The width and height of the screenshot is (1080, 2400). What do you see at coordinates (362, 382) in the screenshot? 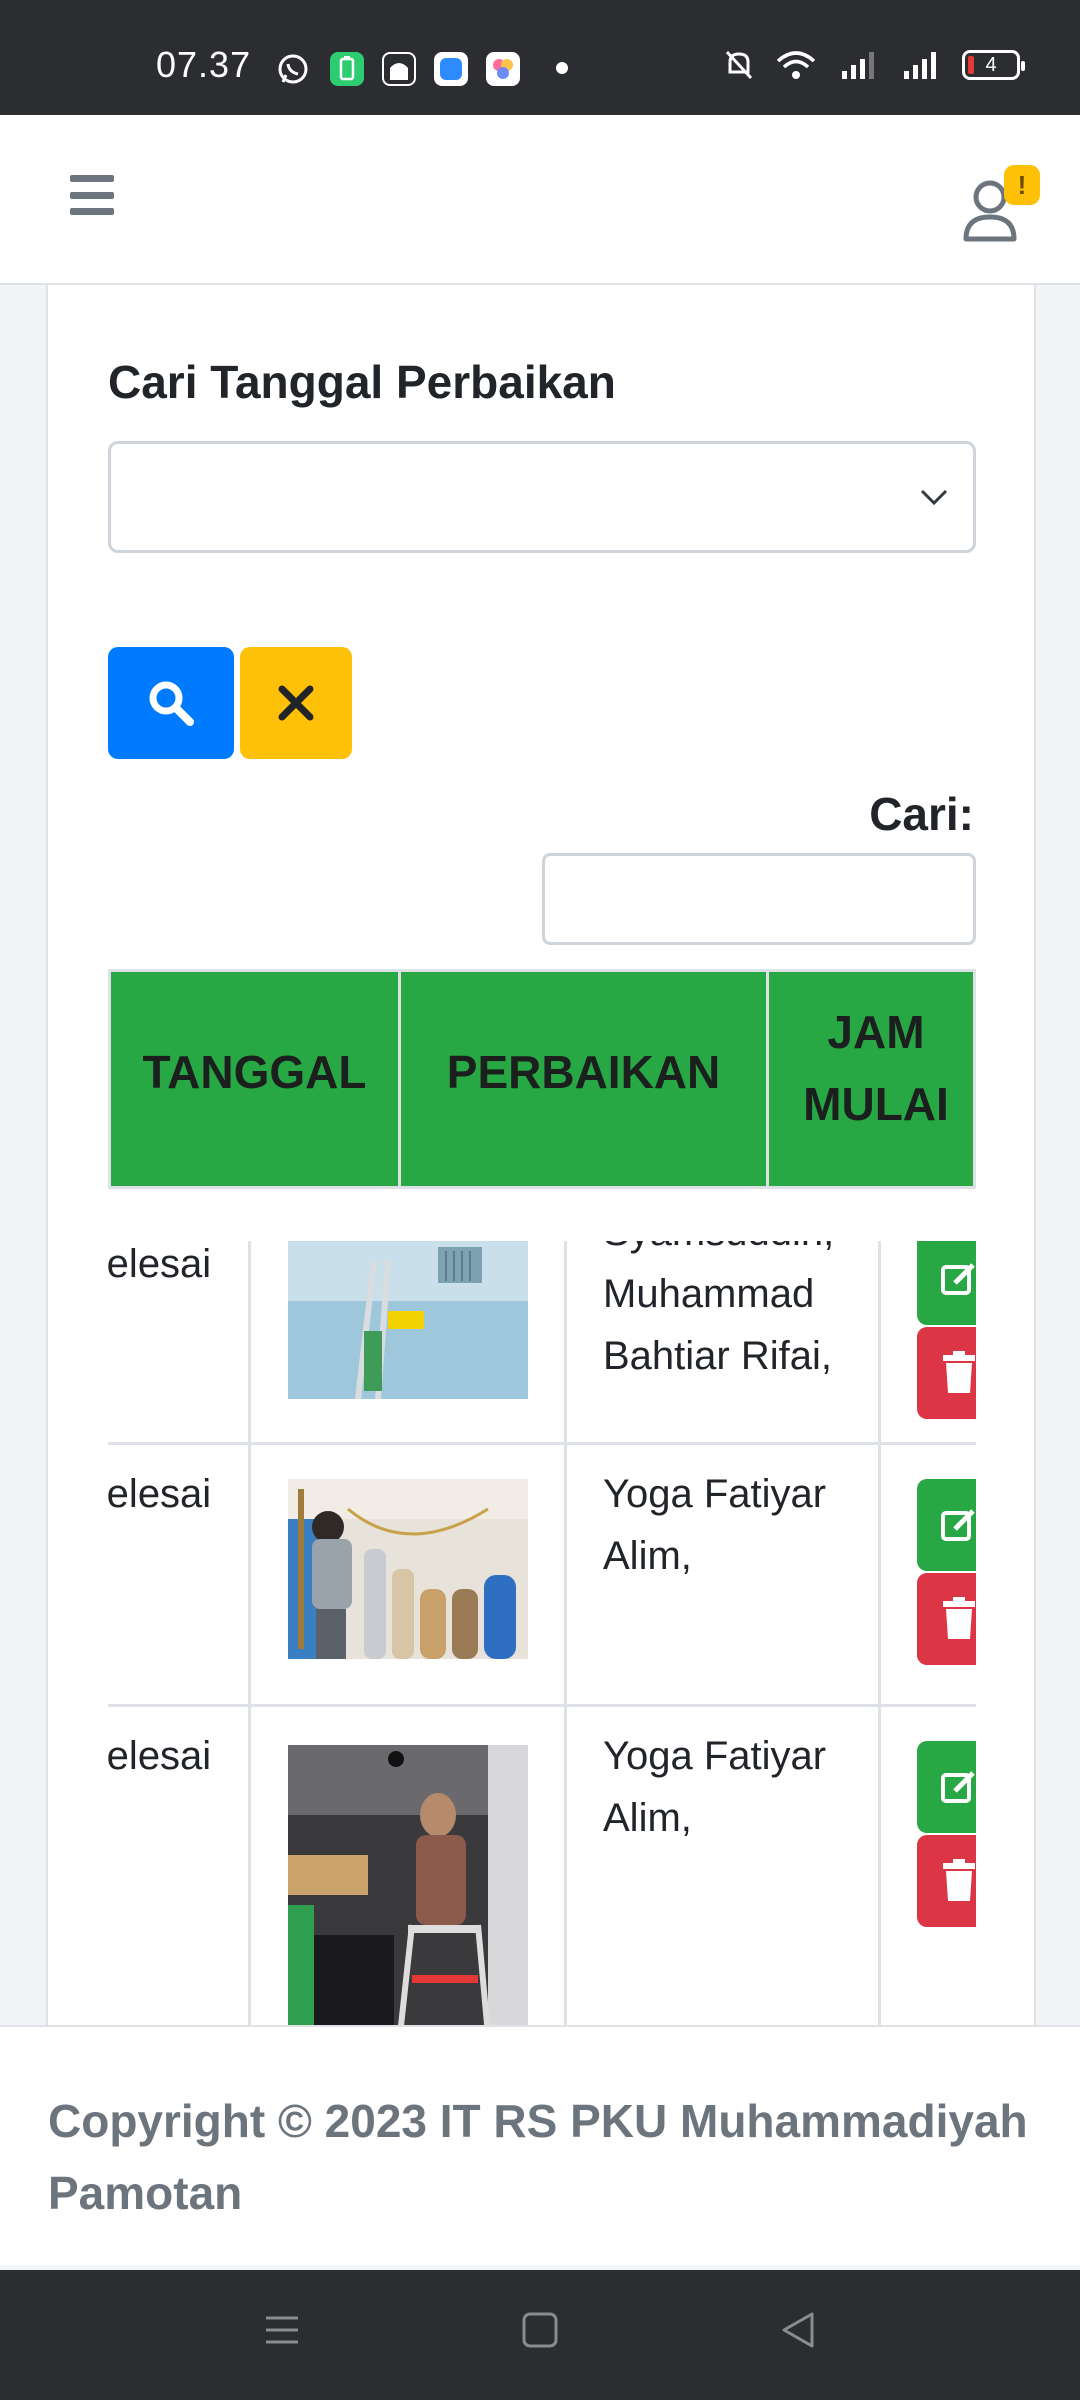
I see `date-filter-label: Cari Tanggal Perbaikan` at bounding box center [362, 382].